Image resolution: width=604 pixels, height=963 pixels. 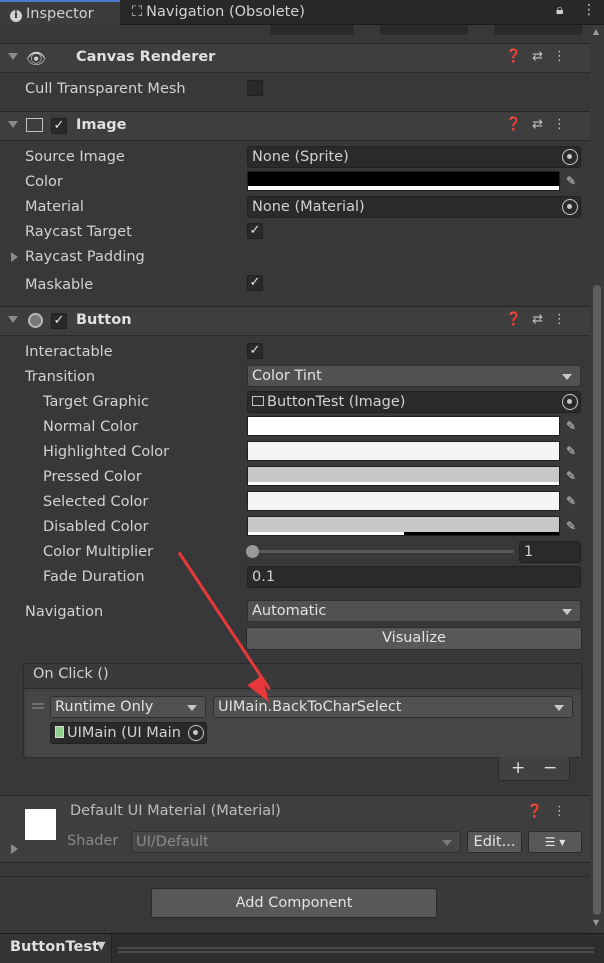 I want to click on inspector-scrollbar: ▲ ▼, so click(x=597, y=479).